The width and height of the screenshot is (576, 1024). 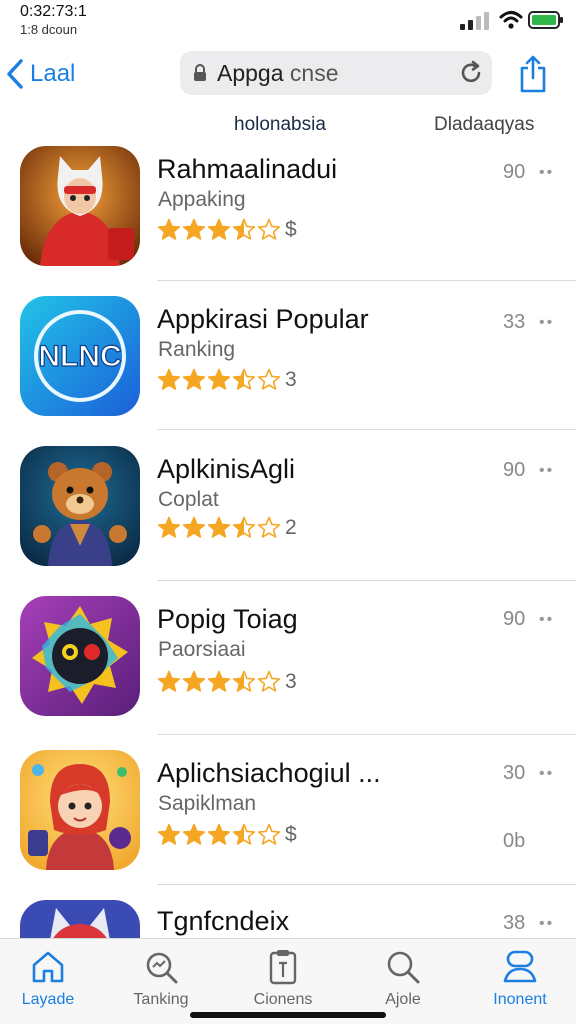 I want to click on status-subtext: 1:8 dcoun, so click(x=49, y=29).